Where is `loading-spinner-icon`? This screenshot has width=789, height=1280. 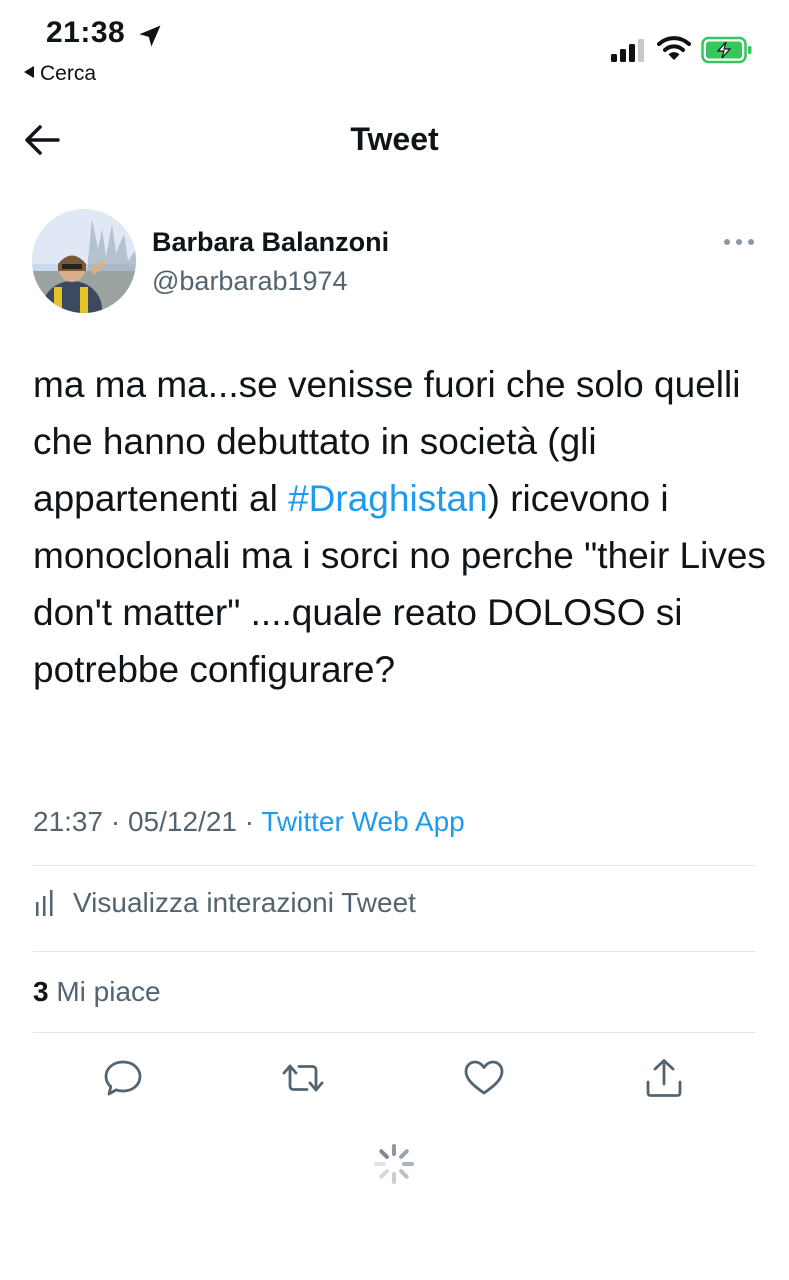
loading-spinner-icon is located at coordinates (394, 1164).